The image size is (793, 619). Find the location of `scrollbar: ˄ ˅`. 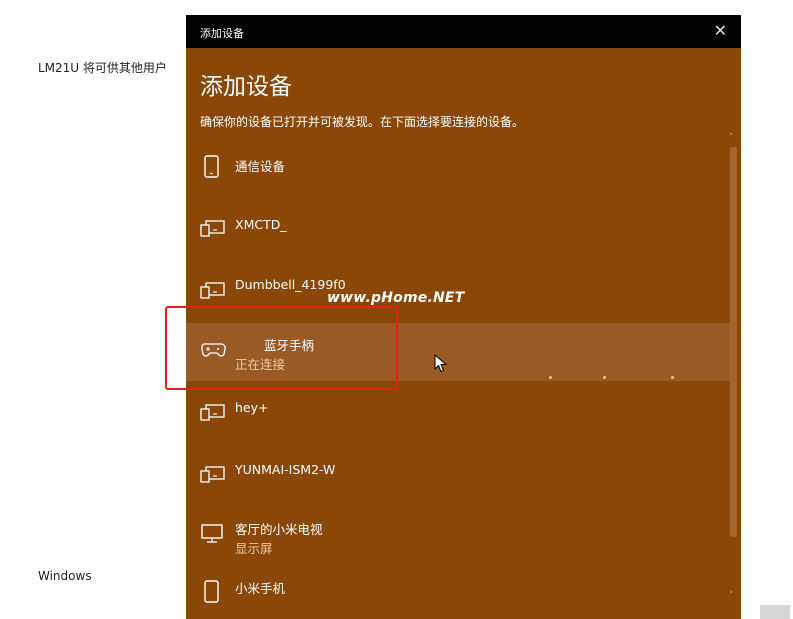

scrollbar: ˄ ˅ is located at coordinates (733, 376).